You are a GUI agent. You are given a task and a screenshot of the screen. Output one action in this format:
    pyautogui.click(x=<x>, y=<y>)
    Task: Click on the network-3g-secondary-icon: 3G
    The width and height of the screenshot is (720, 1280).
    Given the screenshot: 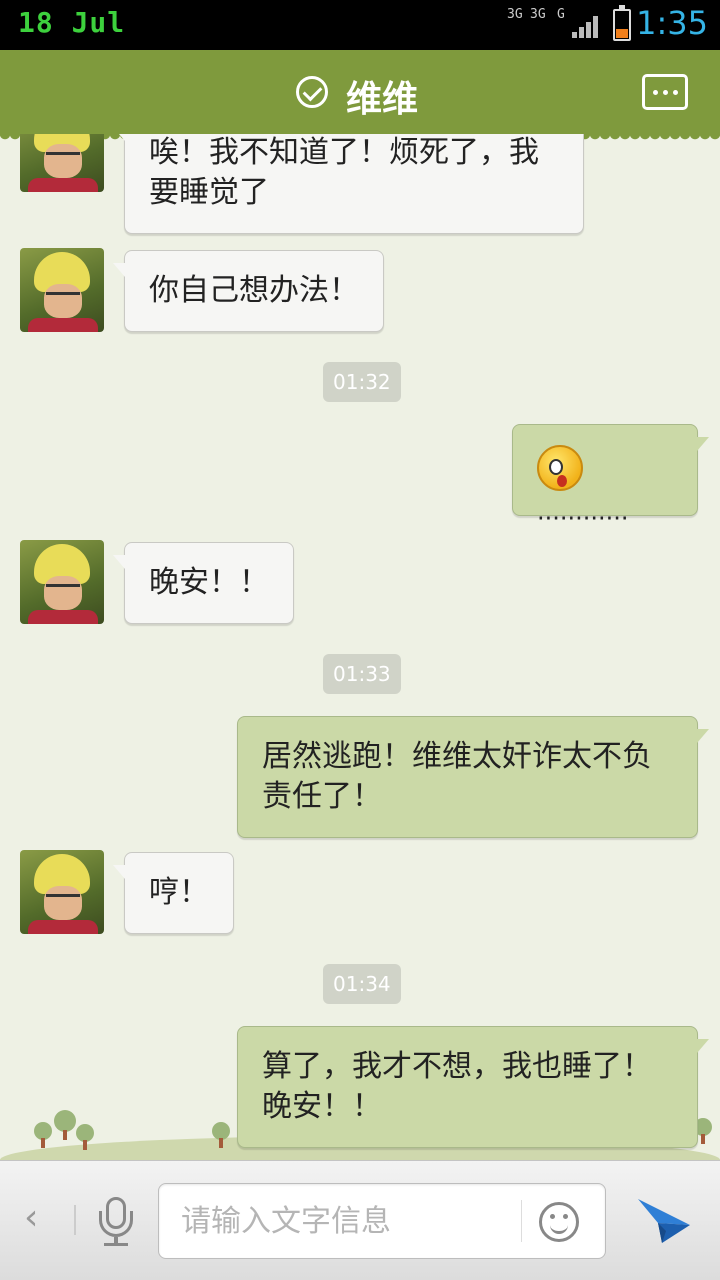 What is the action you would take?
    pyautogui.click(x=538, y=14)
    